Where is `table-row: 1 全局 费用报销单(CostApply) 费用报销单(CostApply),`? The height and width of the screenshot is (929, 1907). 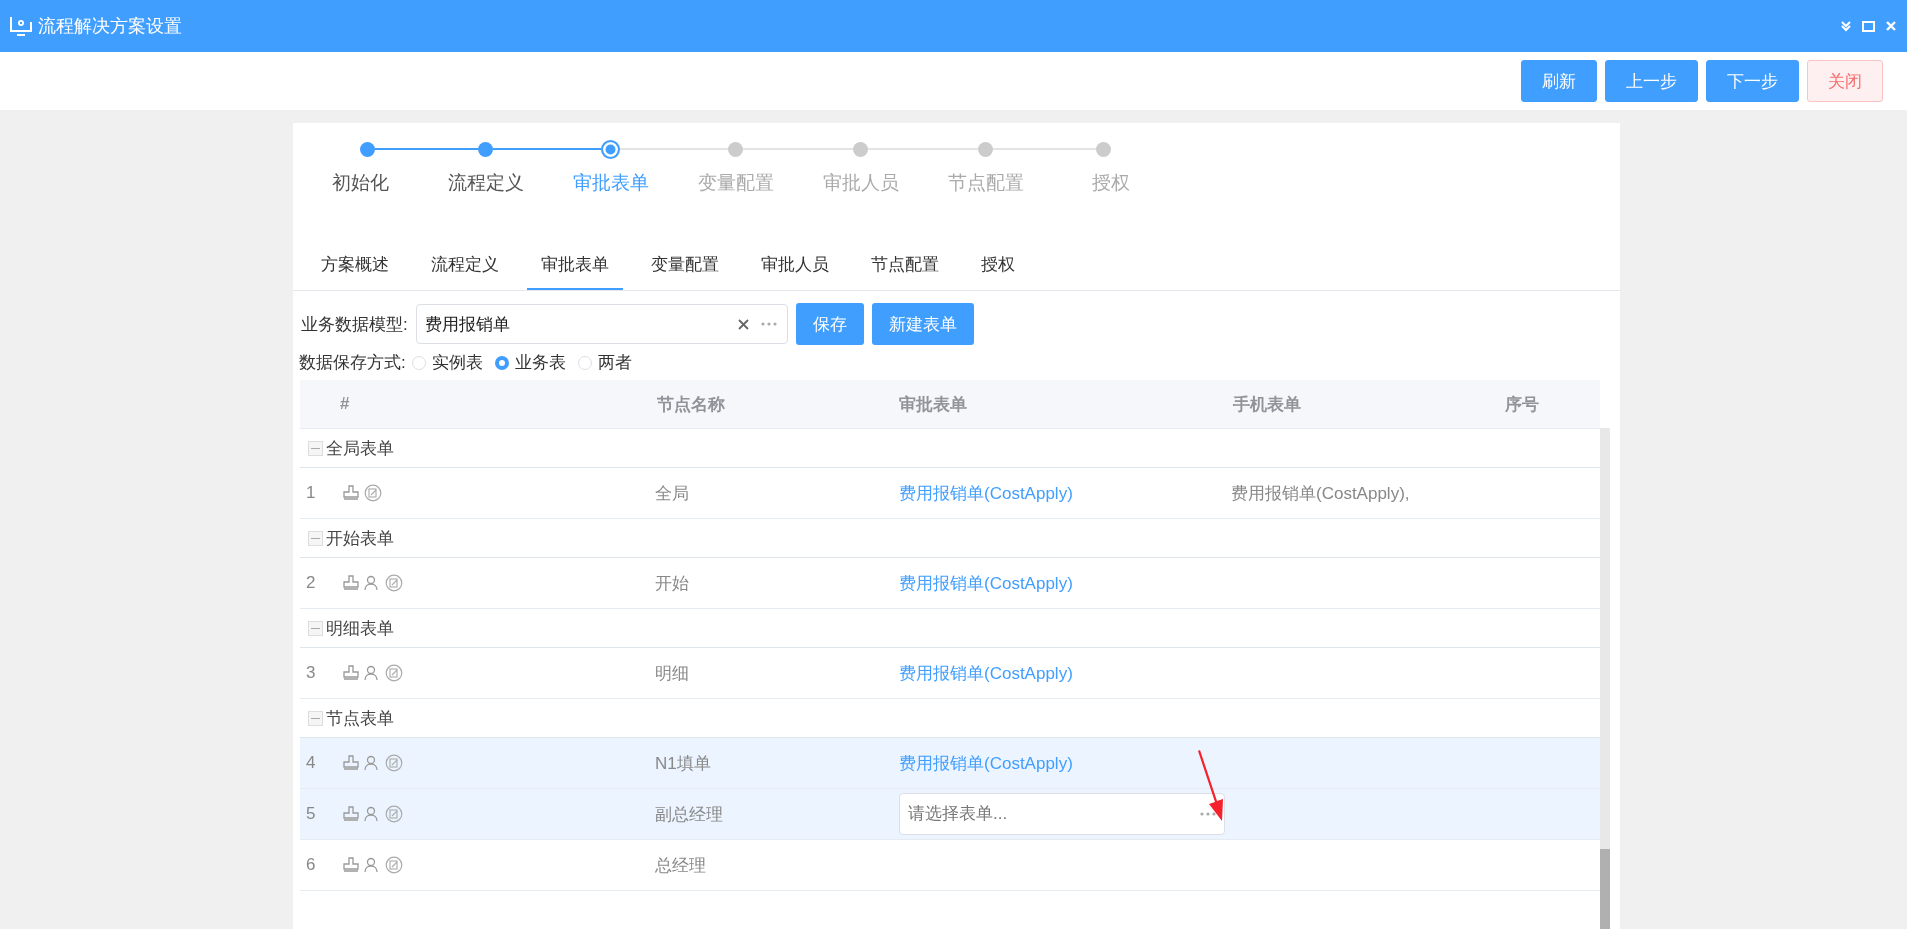 table-row: 1 全局 费用报销单(CostApply) 费用报销单(CostApply), is located at coordinates (950, 493).